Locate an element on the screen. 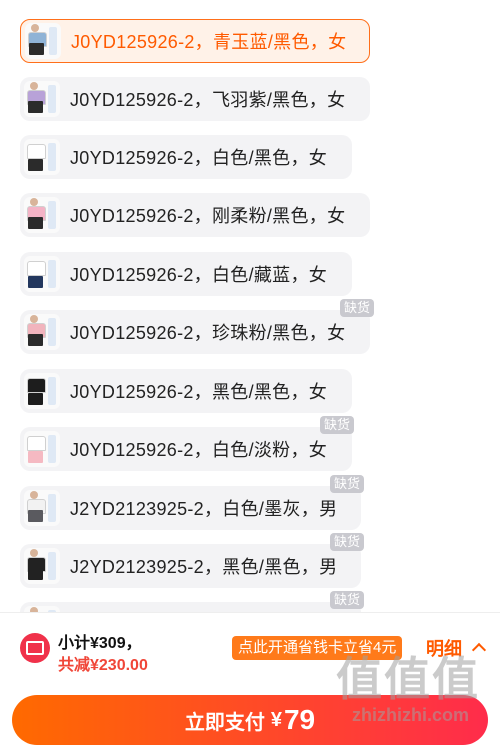 Image resolution: width=500 pixels, height=745 pixels. sku-option: J2YD2123925-2，黑色/黑色，男 is located at coordinates (190, 566).